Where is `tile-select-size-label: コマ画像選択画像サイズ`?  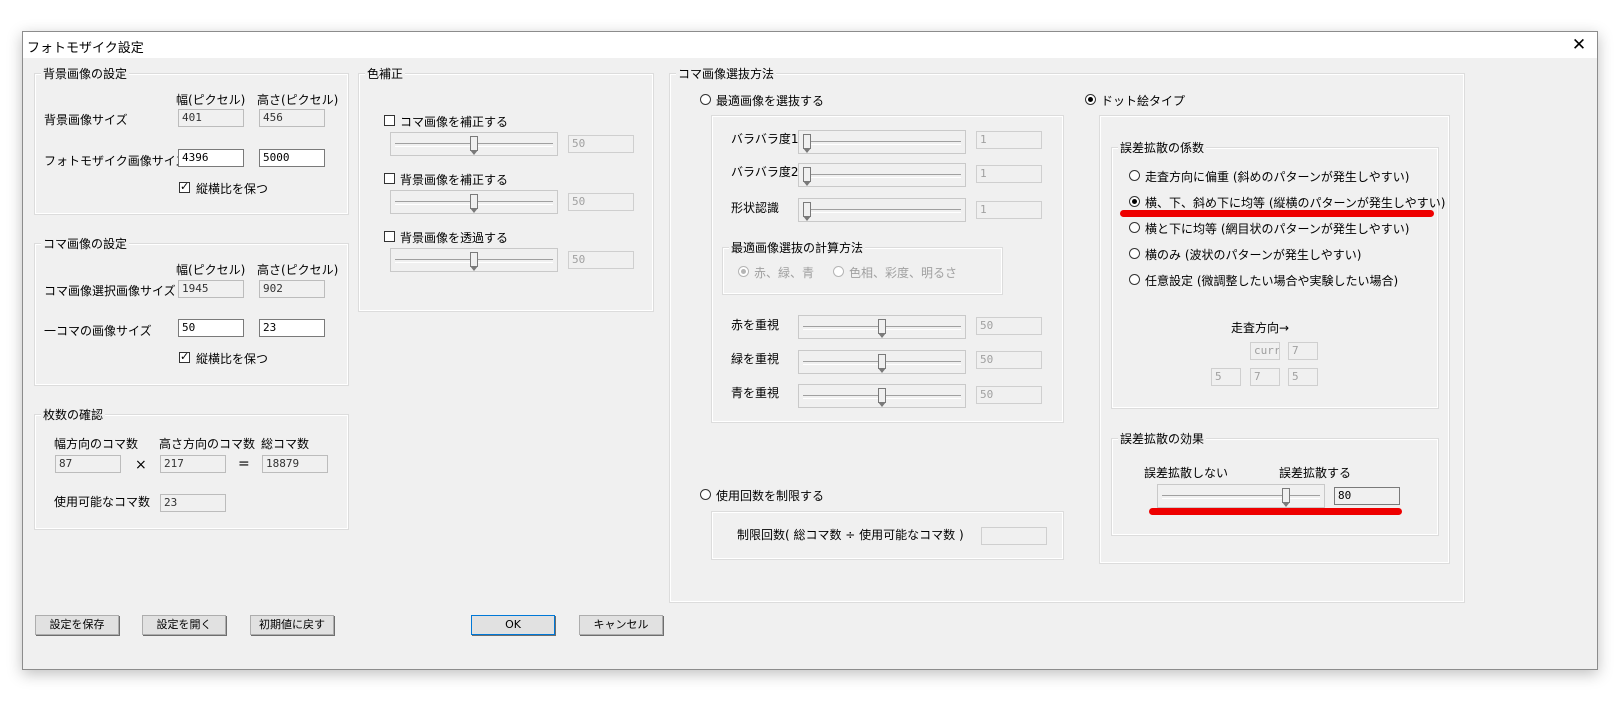
tile-select-size-label: コマ画像選択画像サイズ is located at coordinates (110, 291).